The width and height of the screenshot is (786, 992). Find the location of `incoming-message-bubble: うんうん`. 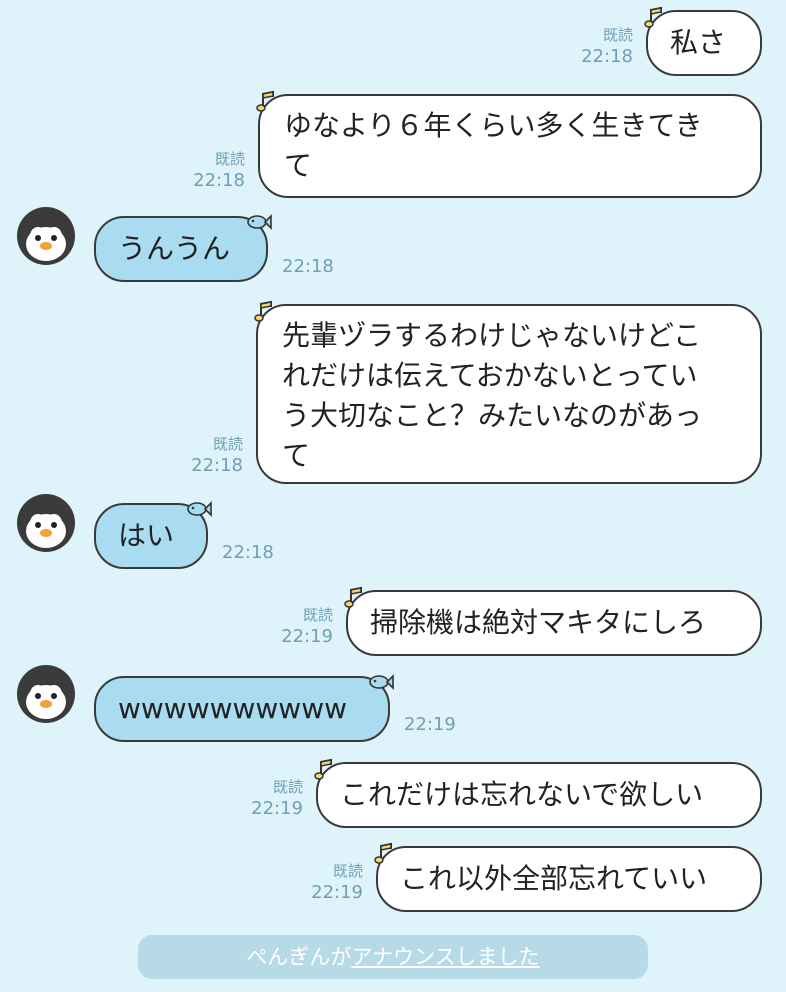

incoming-message-bubble: うんうん is located at coordinates (181, 249).